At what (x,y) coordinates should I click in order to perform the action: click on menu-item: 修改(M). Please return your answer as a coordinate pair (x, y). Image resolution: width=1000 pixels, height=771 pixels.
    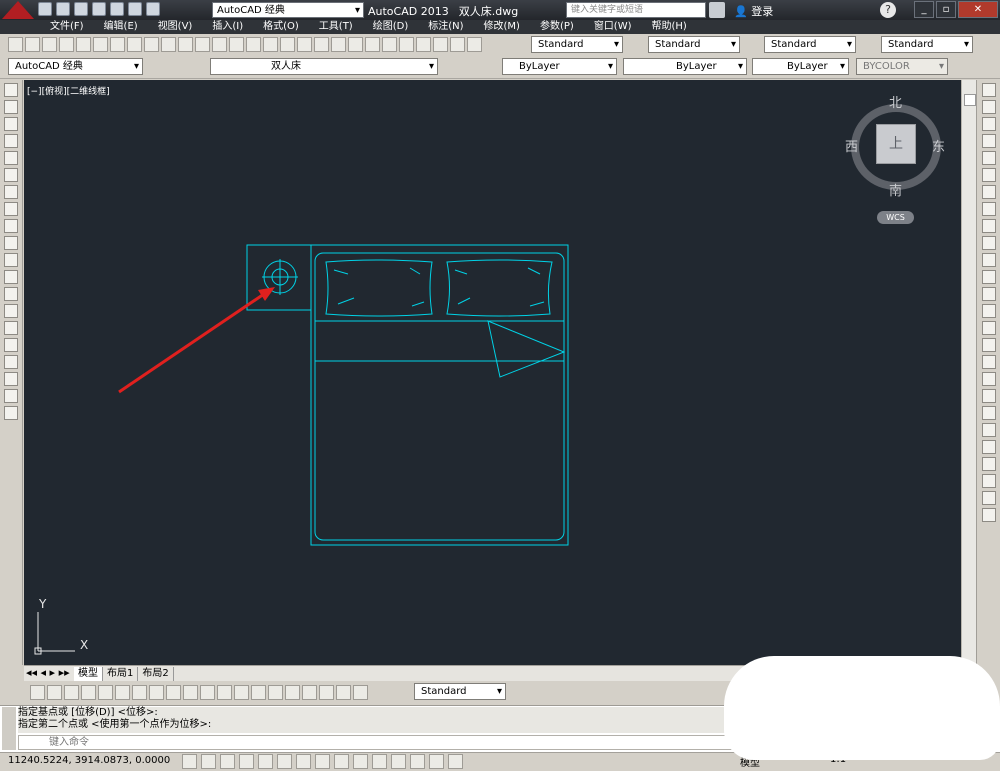
    Looking at the image, I should click on (502, 27).